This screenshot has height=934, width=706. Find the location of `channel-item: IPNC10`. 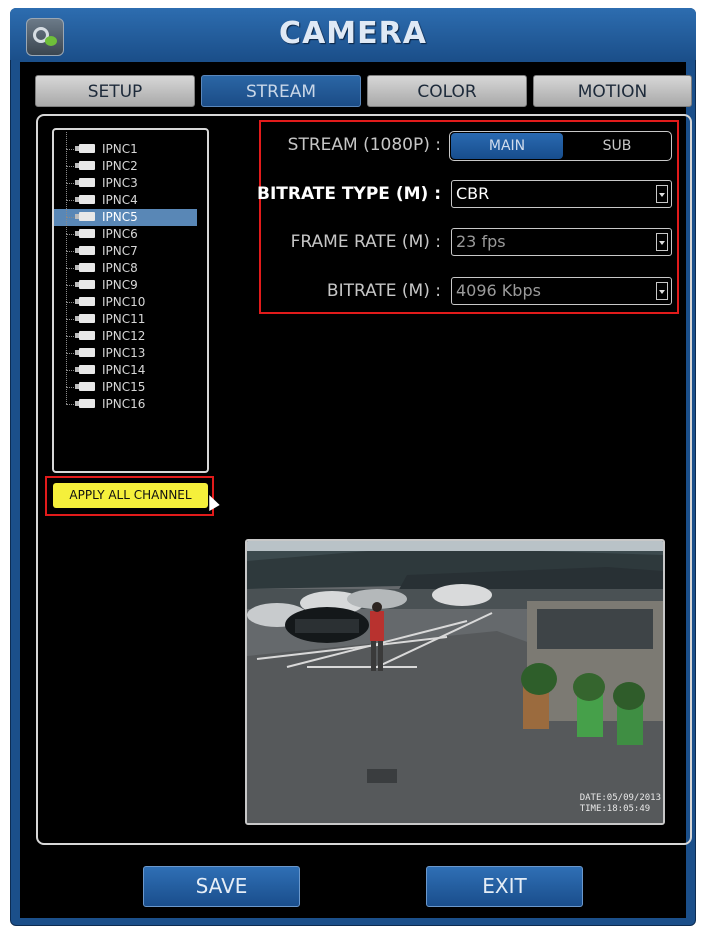

channel-item: IPNC10 is located at coordinates (125, 298).